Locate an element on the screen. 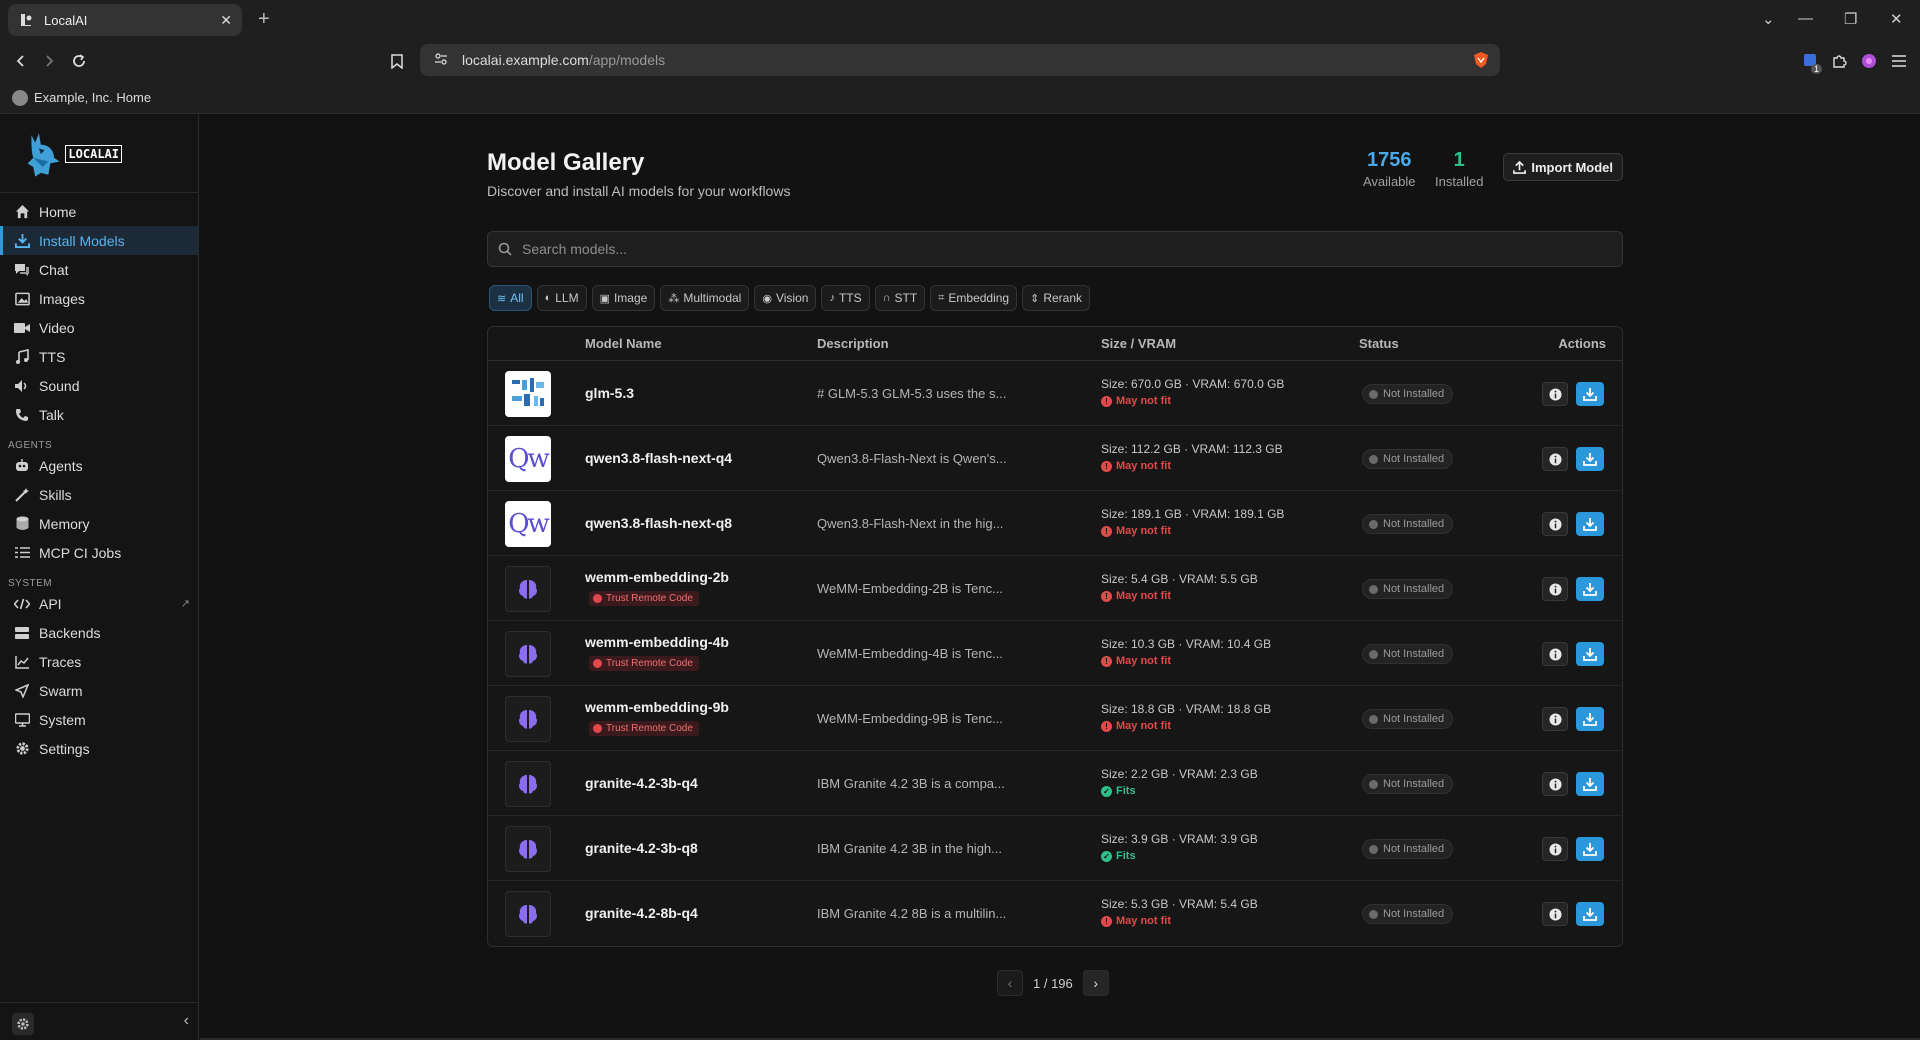 The height and width of the screenshot is (1040, 1920). search-input is located at coordinates (1022, 249).